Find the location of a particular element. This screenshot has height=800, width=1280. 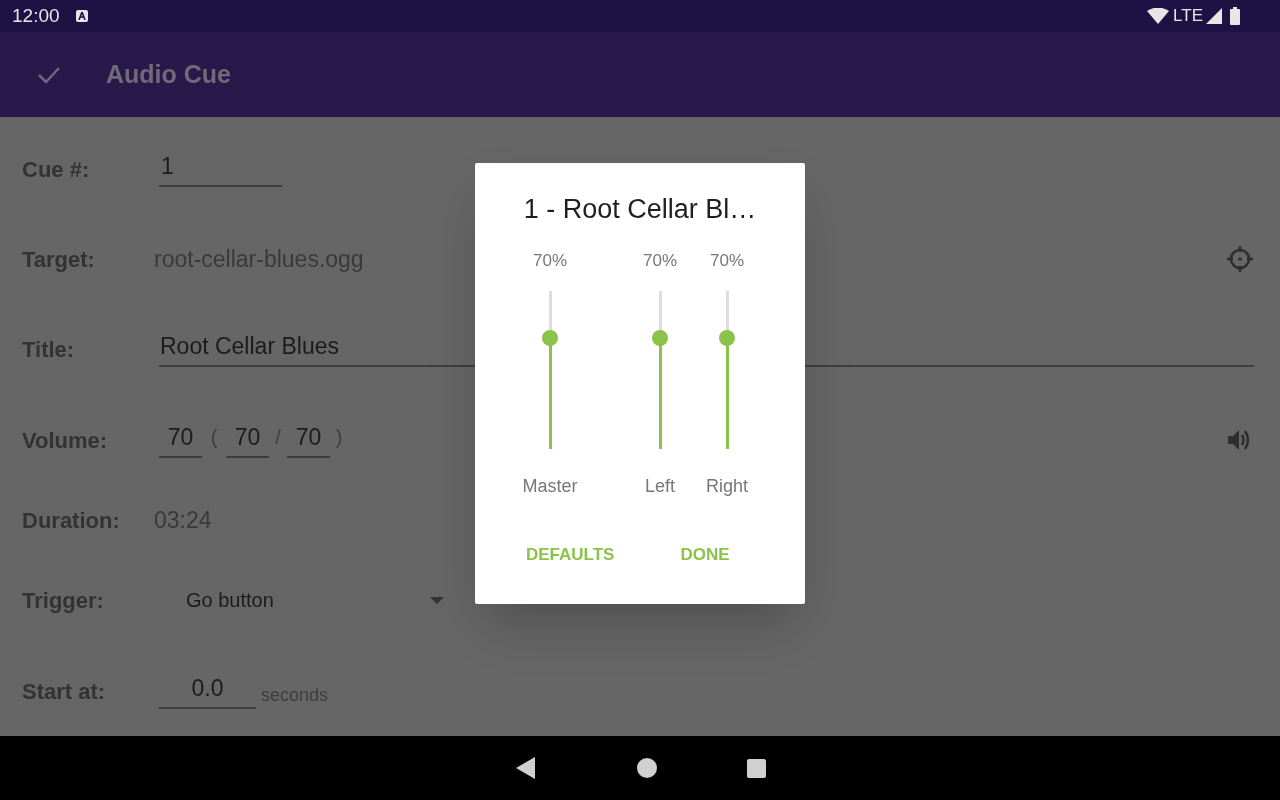

back-button is located at coordinates (525, 768).